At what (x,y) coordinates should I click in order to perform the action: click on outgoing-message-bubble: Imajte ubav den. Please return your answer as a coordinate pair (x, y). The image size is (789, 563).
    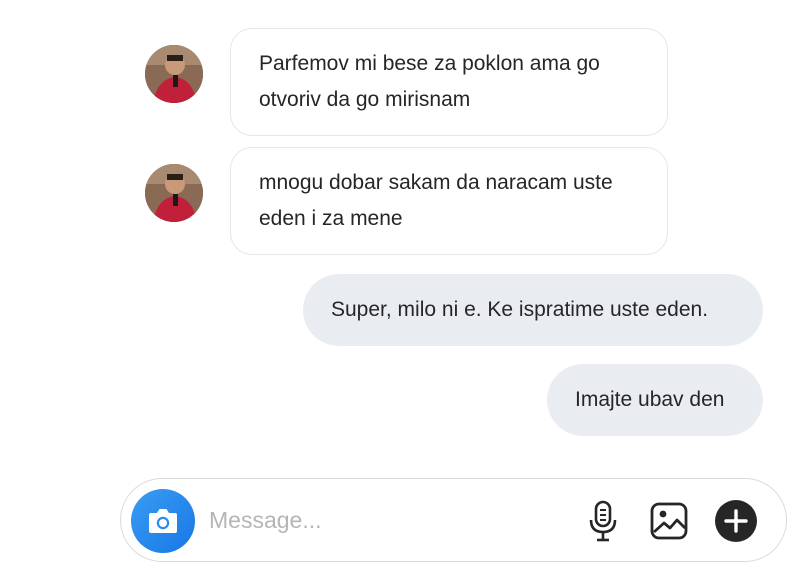
    Looking at the image, I should click on (655, 400).